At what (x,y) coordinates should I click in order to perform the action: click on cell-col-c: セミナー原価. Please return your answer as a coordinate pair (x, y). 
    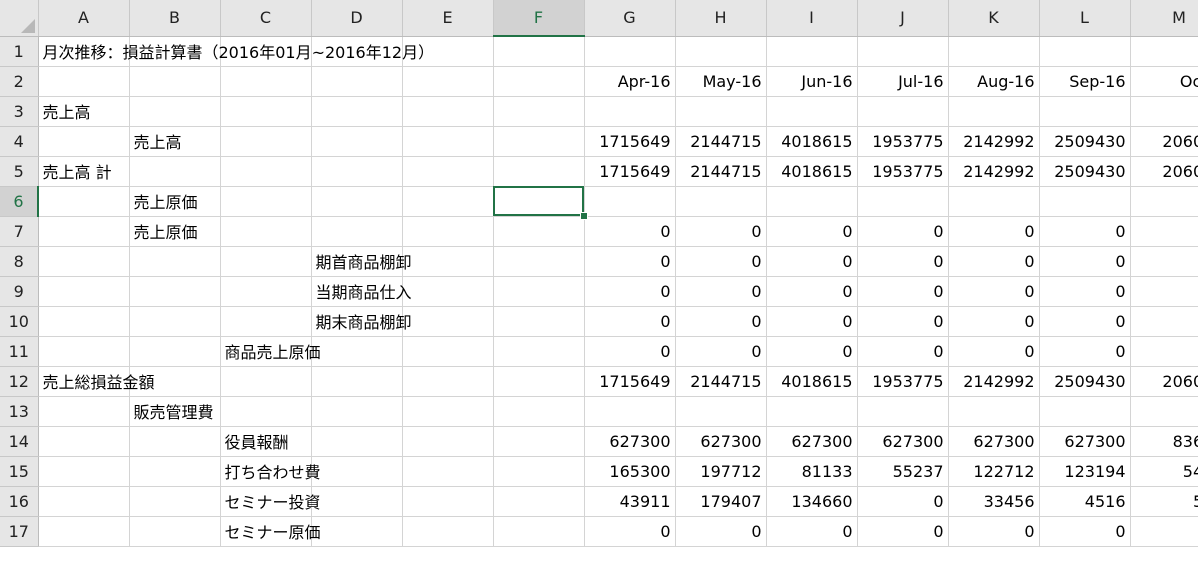
    Looking at the image, I should click on (270, 531).